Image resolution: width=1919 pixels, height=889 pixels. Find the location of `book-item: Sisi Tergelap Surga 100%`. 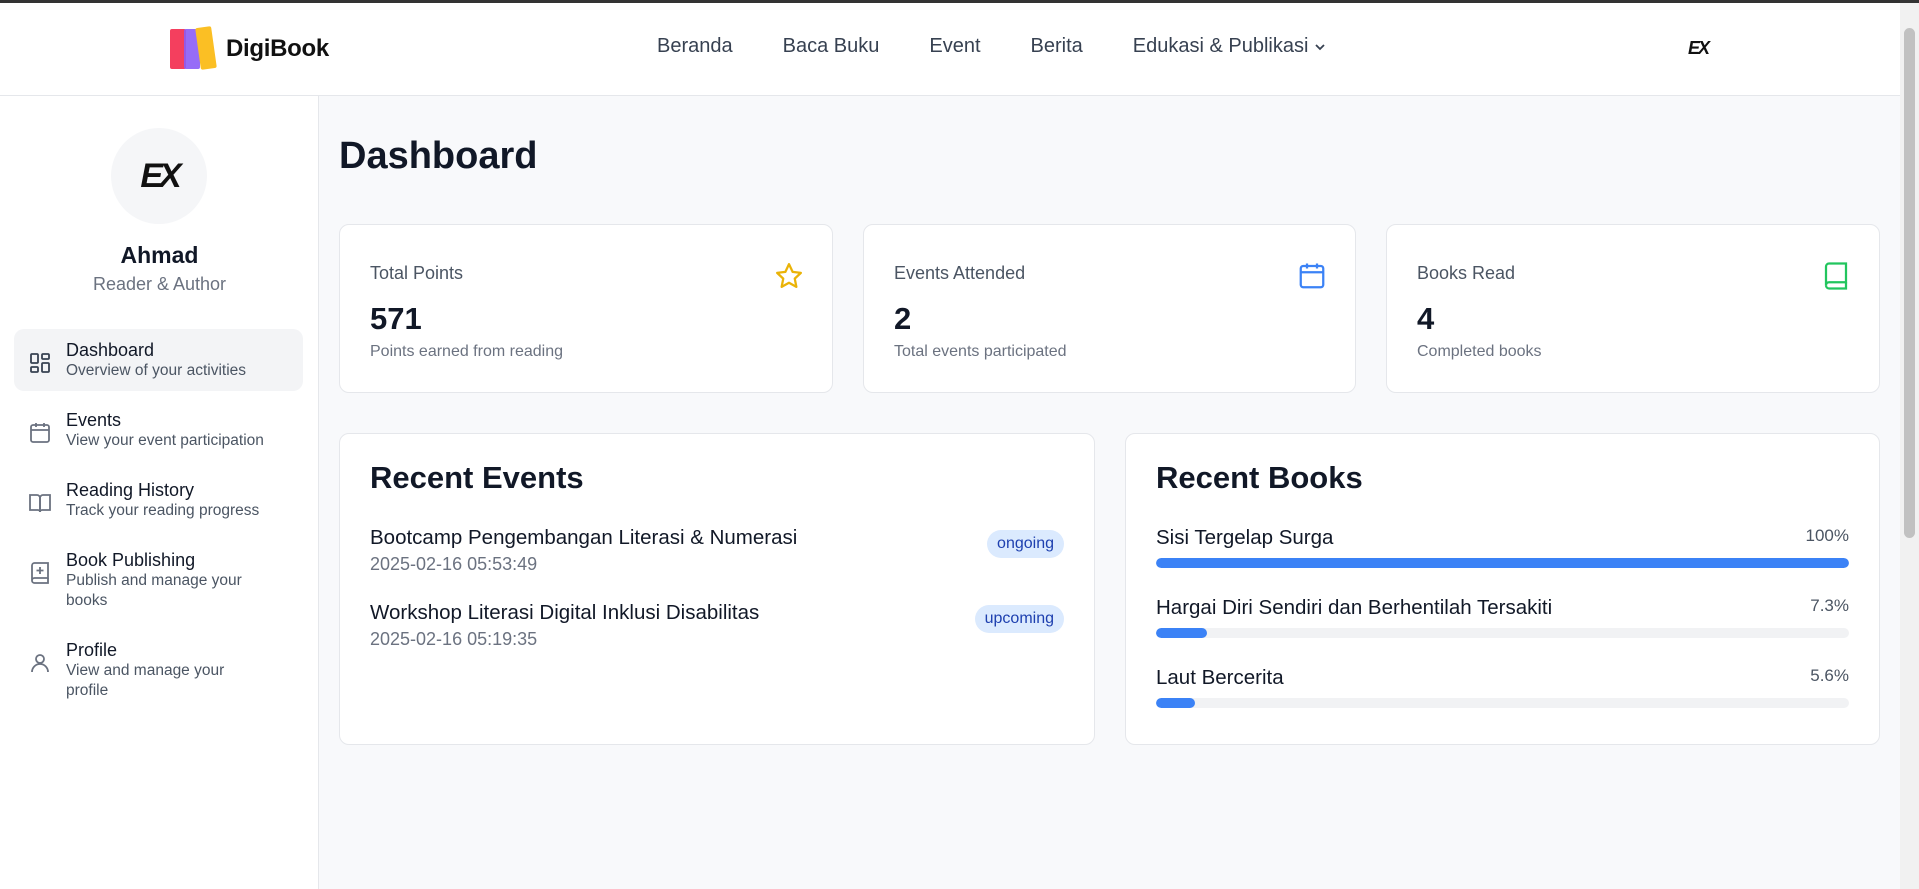

book-item: Sisi Tergelap Surga 100% is located at coordinates (1502, 551).